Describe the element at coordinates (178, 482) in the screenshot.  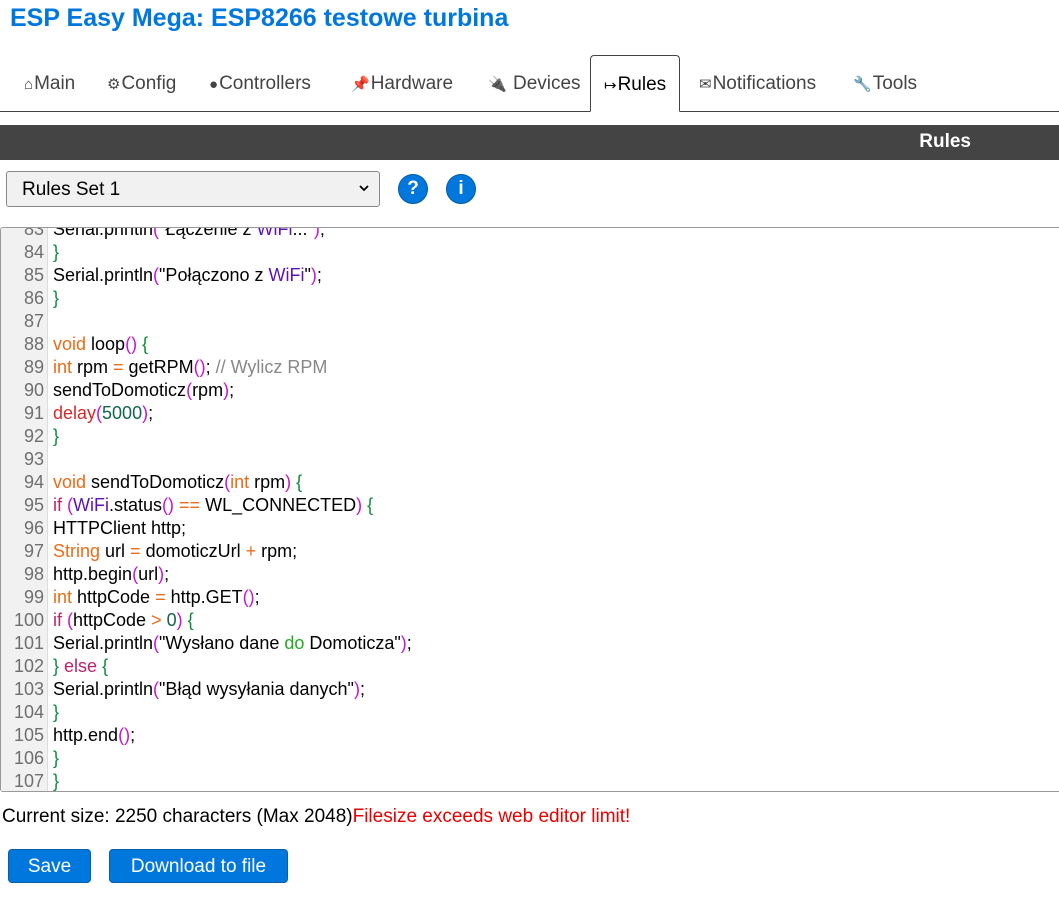
I see `code-text: void sendToDomoticz(int rpm) {` at that location.